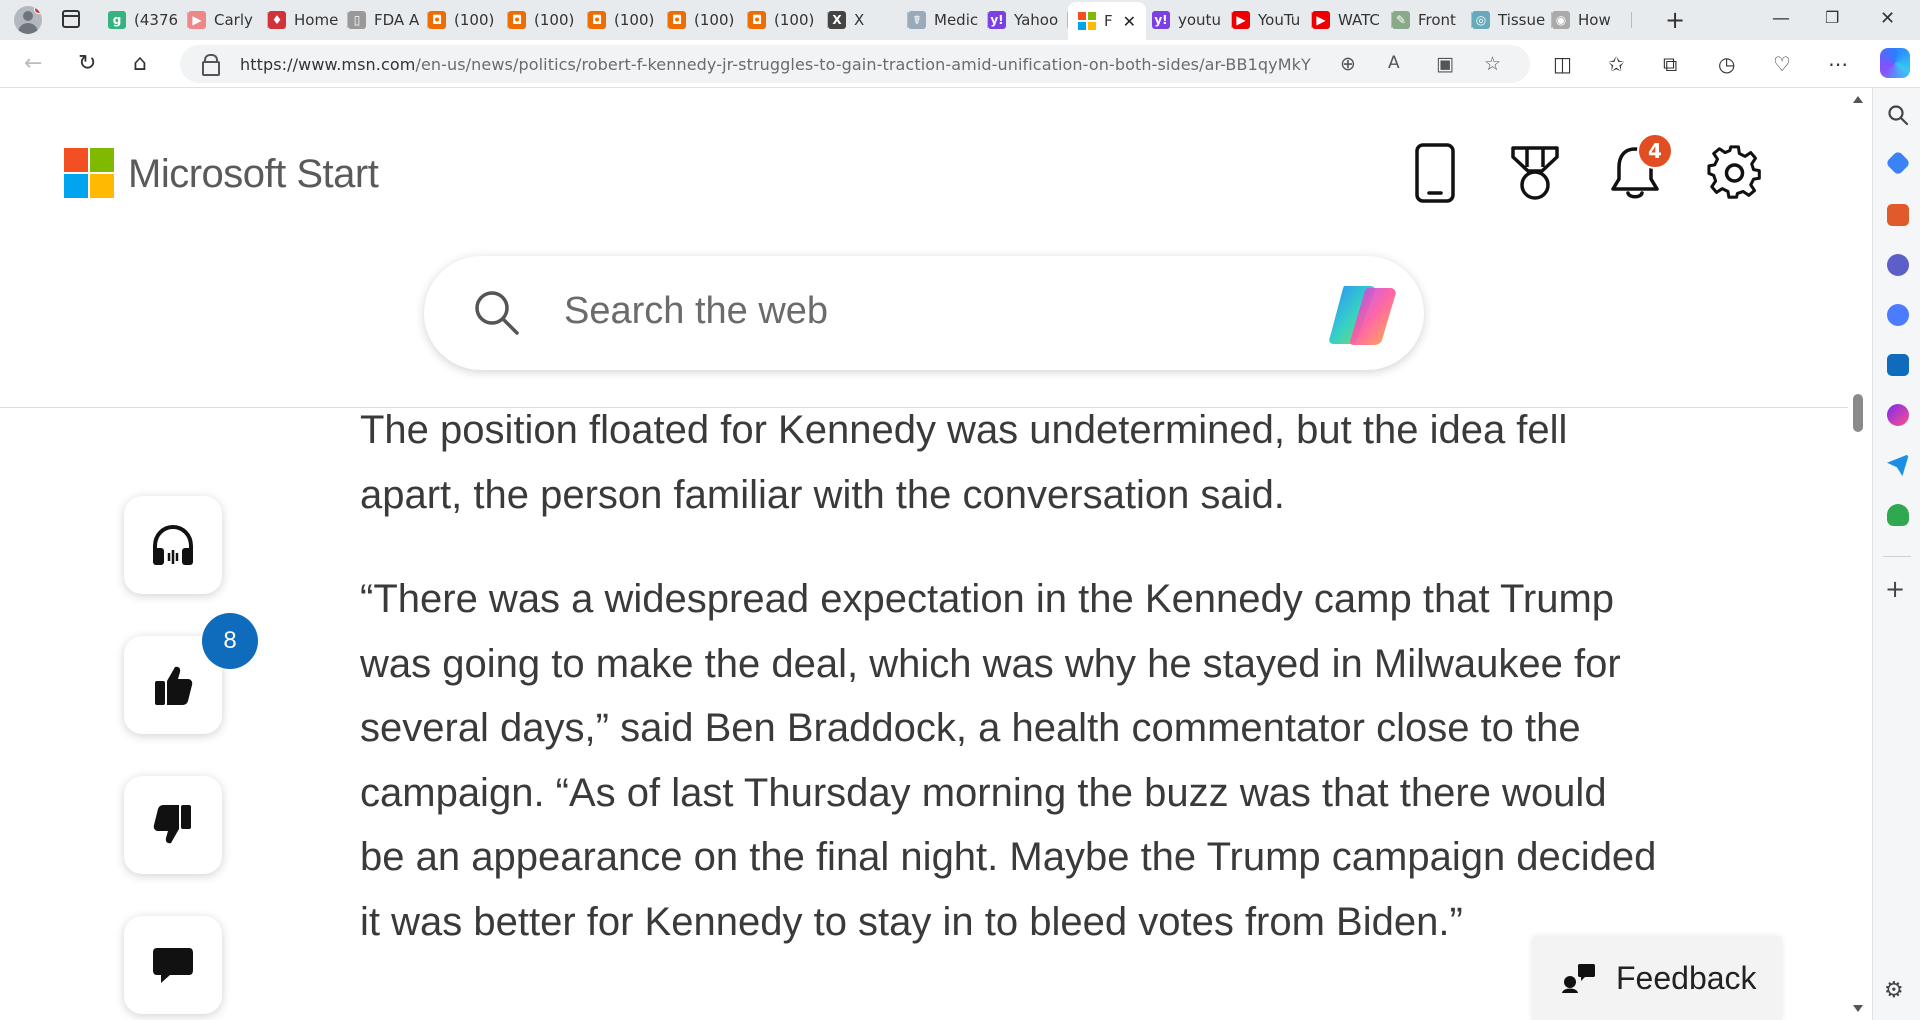 This screenshot has width=1920, height=1020. Describe the element at coordinates (1858, 413) in the screenshot. I see `scrollbar-thumb` at that location.